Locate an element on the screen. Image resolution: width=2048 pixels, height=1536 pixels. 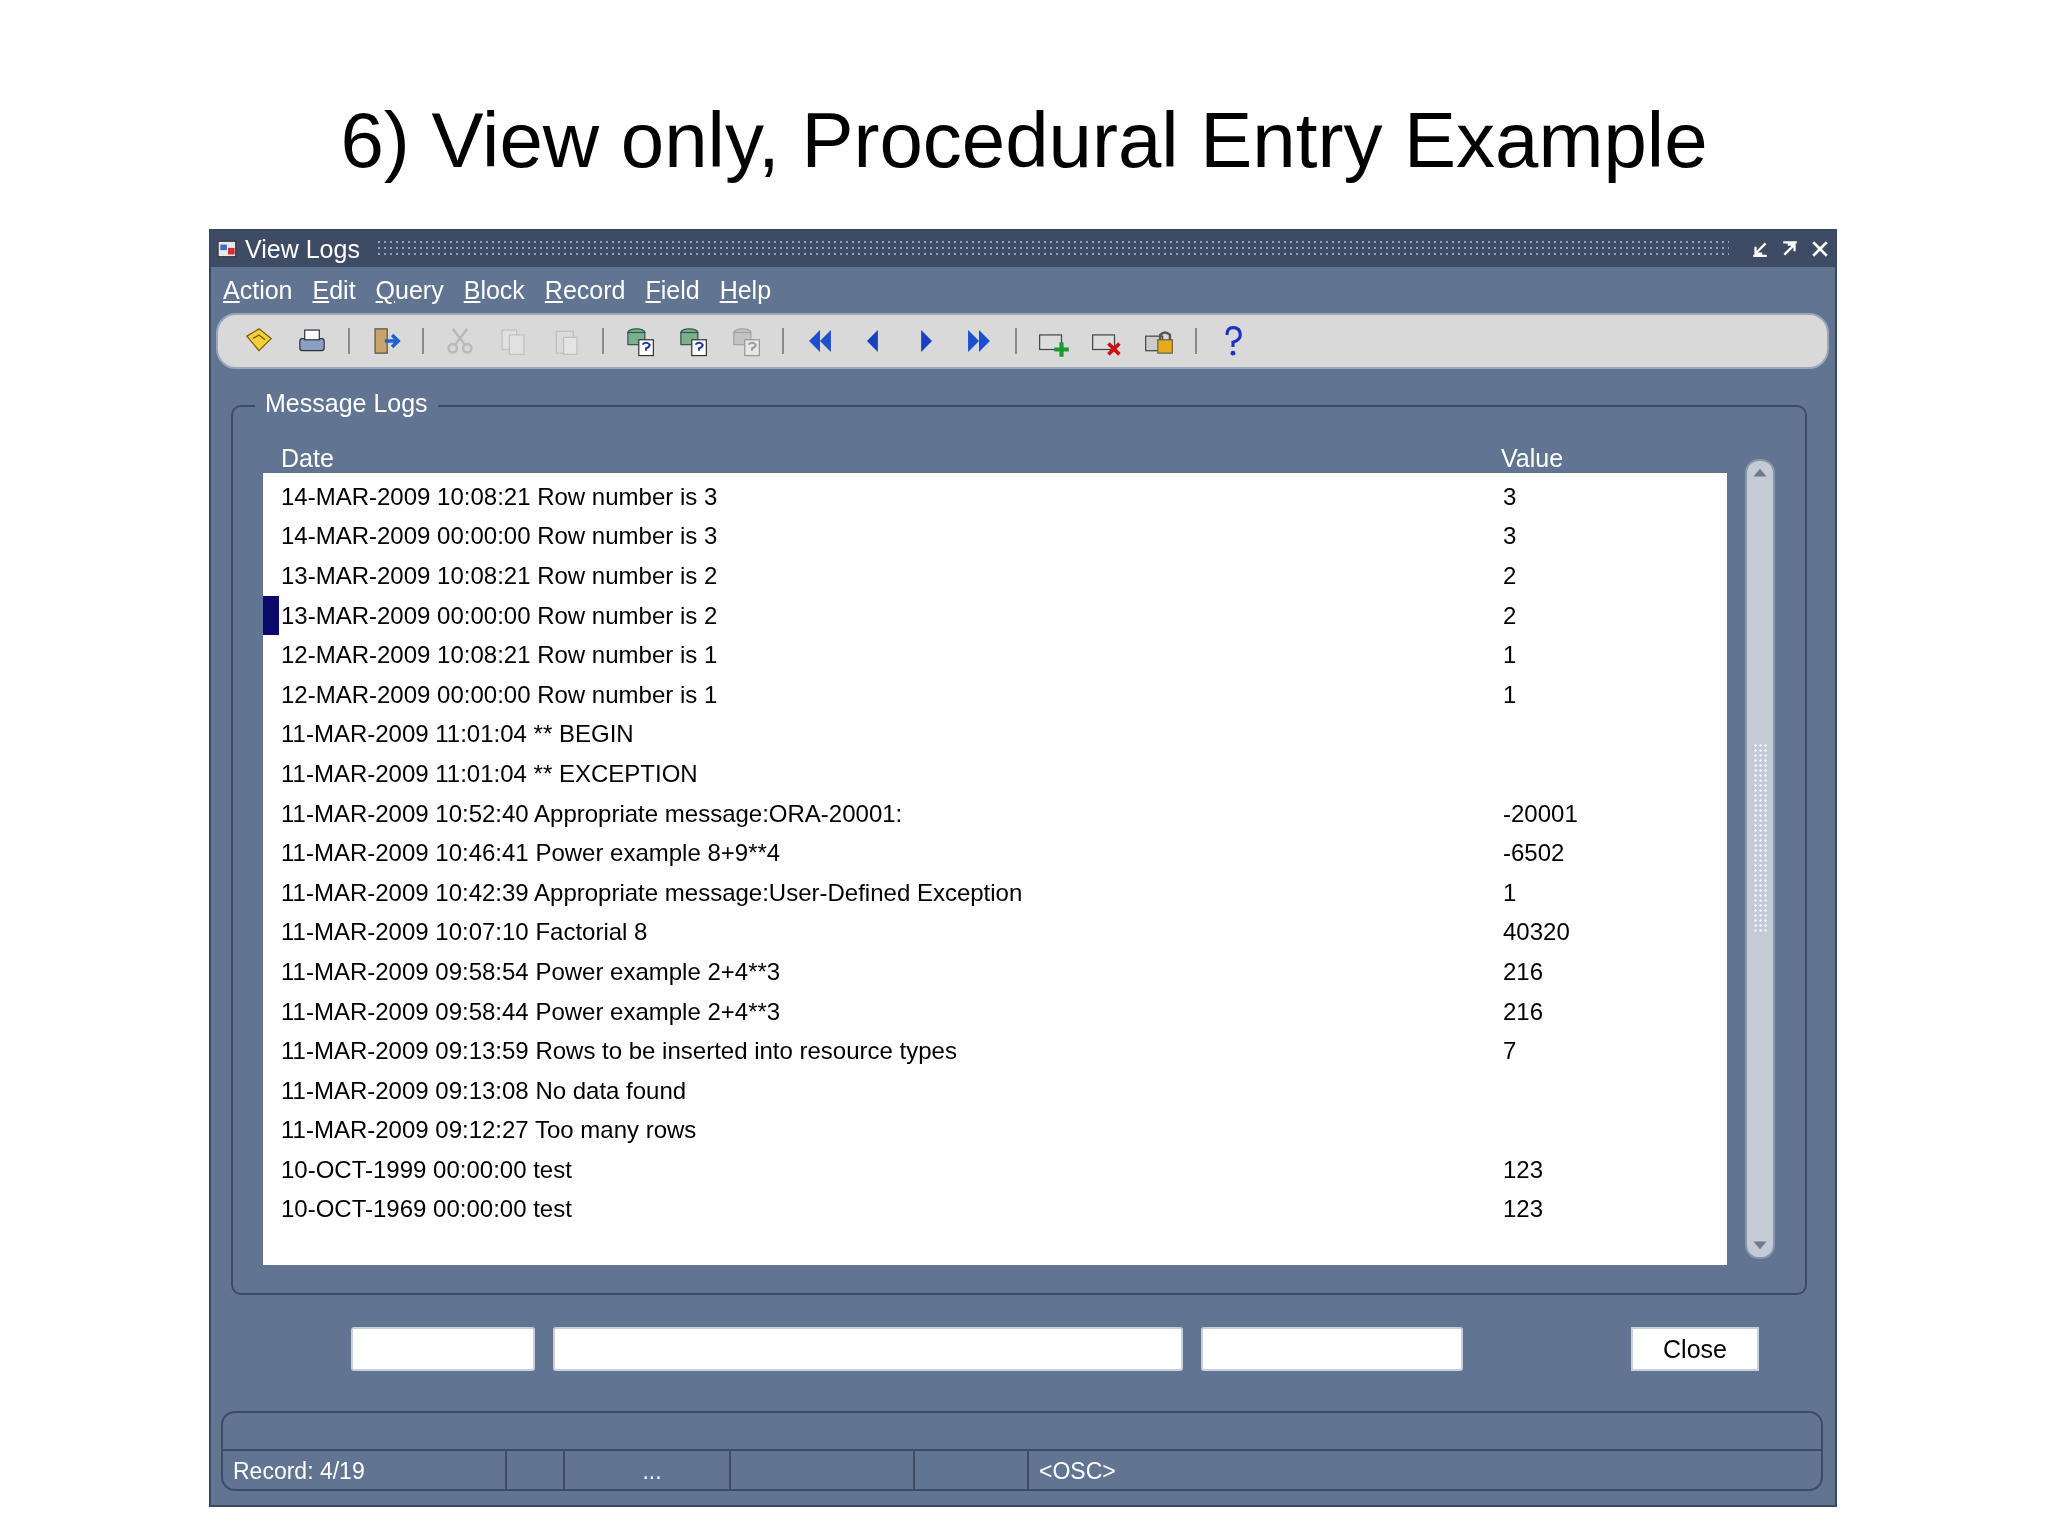
menu-item: Field is located at coordinates (672, 290).